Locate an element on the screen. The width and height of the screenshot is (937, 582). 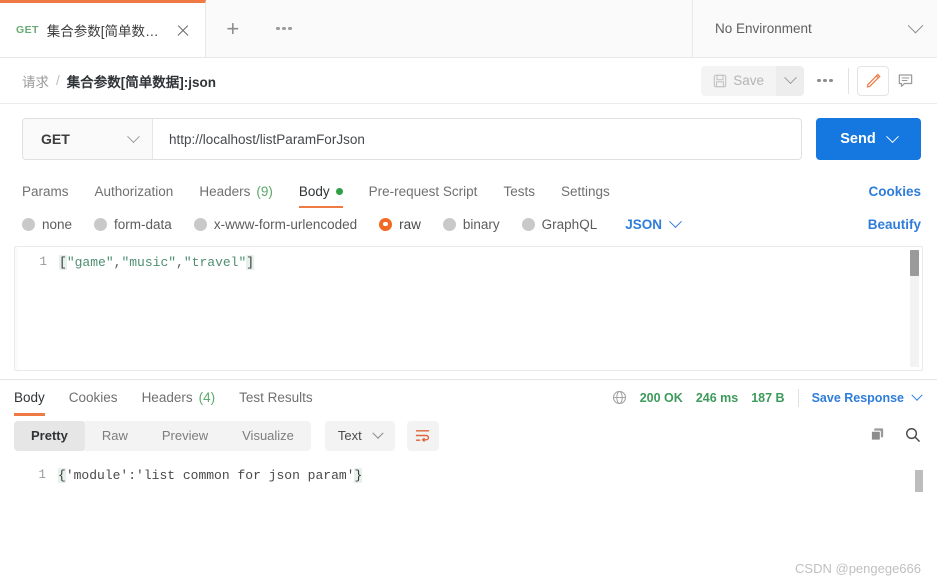
environment-selector: No Environment is located at coordinates (814, 28).